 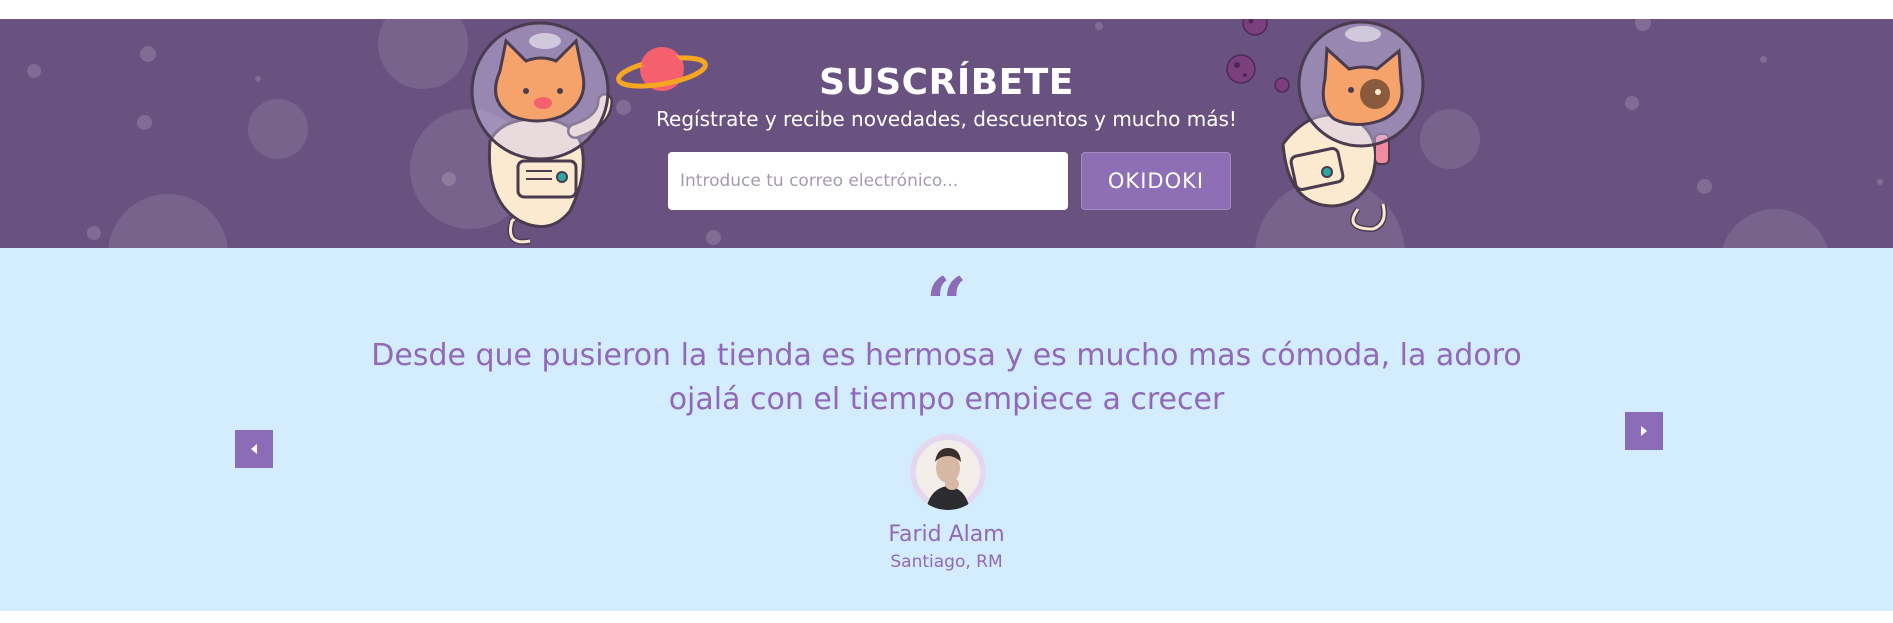 What do you see at coordinates (946, 82) in the screenshot?
I see `subscribe-title: SUSCRÍBETE` at bounding box center [946, 82].